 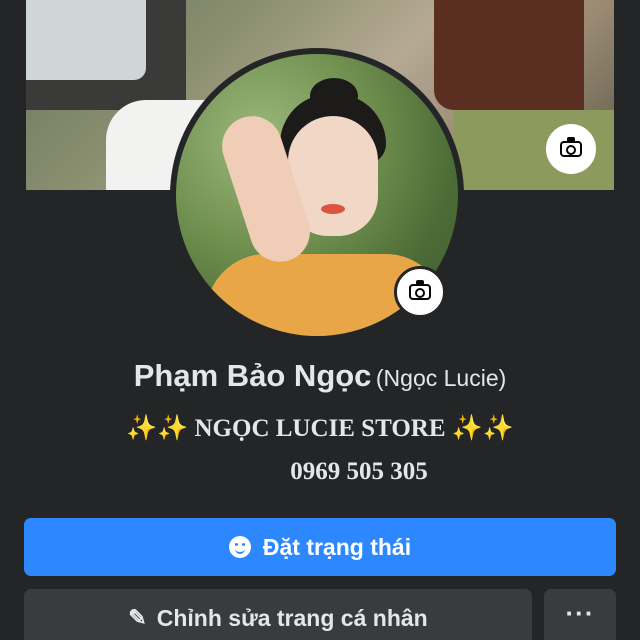 I want to click on edit-cover-photo-button, so click(x=571, y=149).